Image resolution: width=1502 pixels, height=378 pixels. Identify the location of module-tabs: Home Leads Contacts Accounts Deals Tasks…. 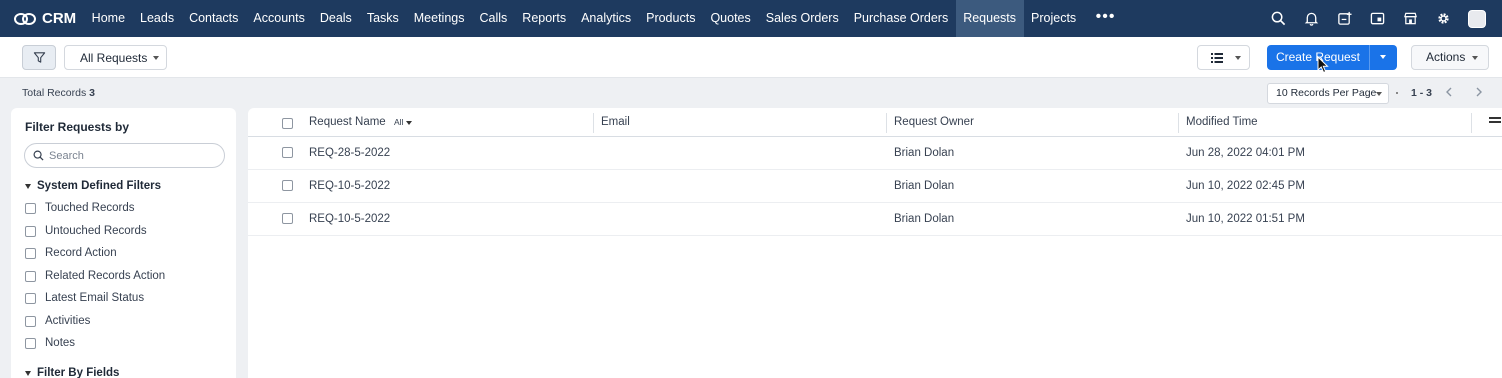
(605, 18).